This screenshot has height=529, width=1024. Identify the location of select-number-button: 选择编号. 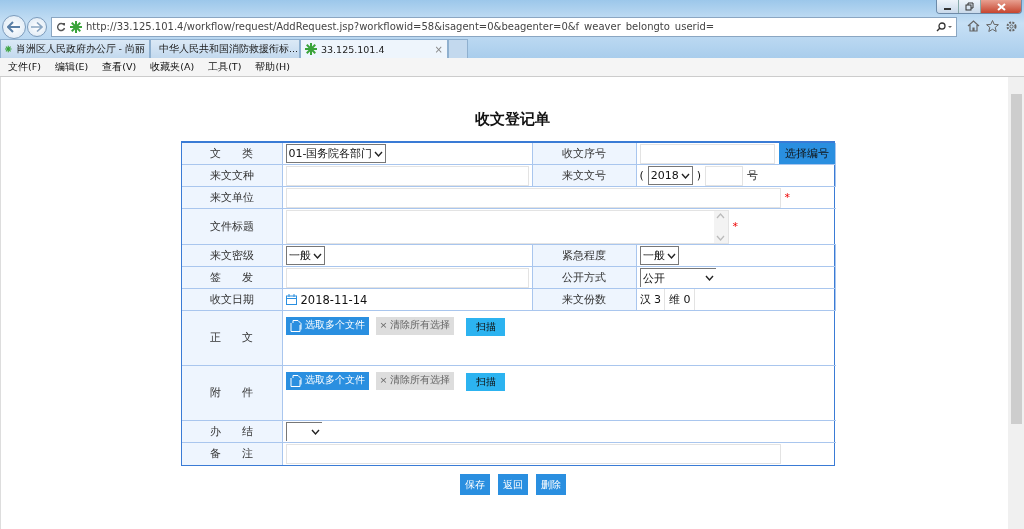
(806, 153).